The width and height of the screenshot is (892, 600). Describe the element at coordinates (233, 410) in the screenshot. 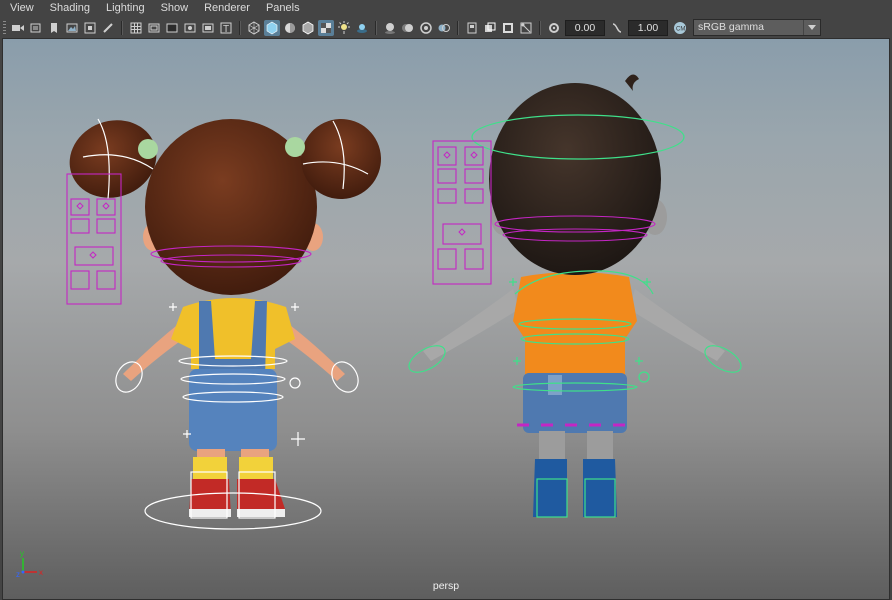

I see `girl-shorts` at that location.